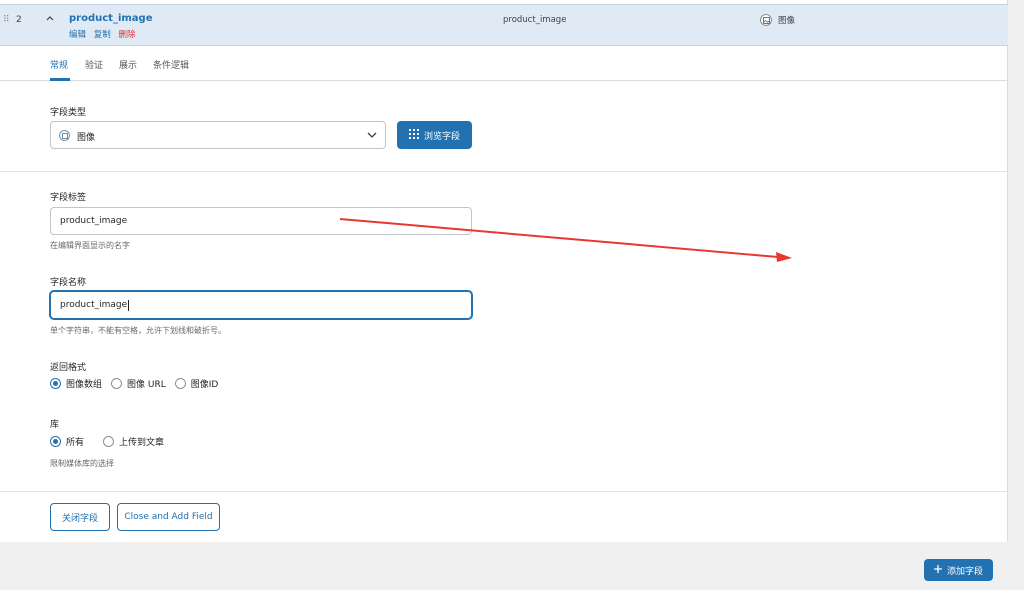 This screenshot has width=1024, height=590. Describe the element at coordinates (55, 425) in the screenshot. I see `library-label: 库` at that location.